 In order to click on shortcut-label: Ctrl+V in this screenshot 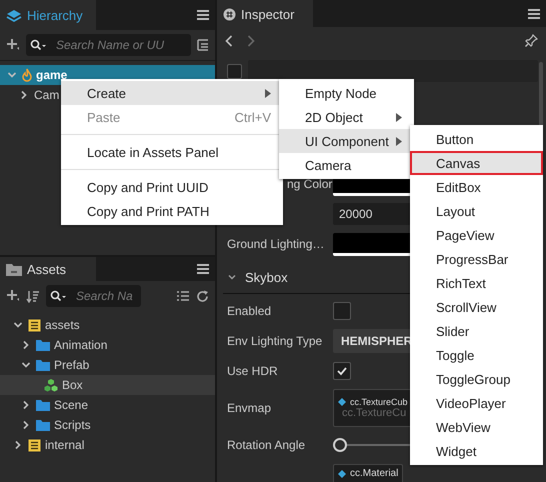, I will do `click(252, 117)`.